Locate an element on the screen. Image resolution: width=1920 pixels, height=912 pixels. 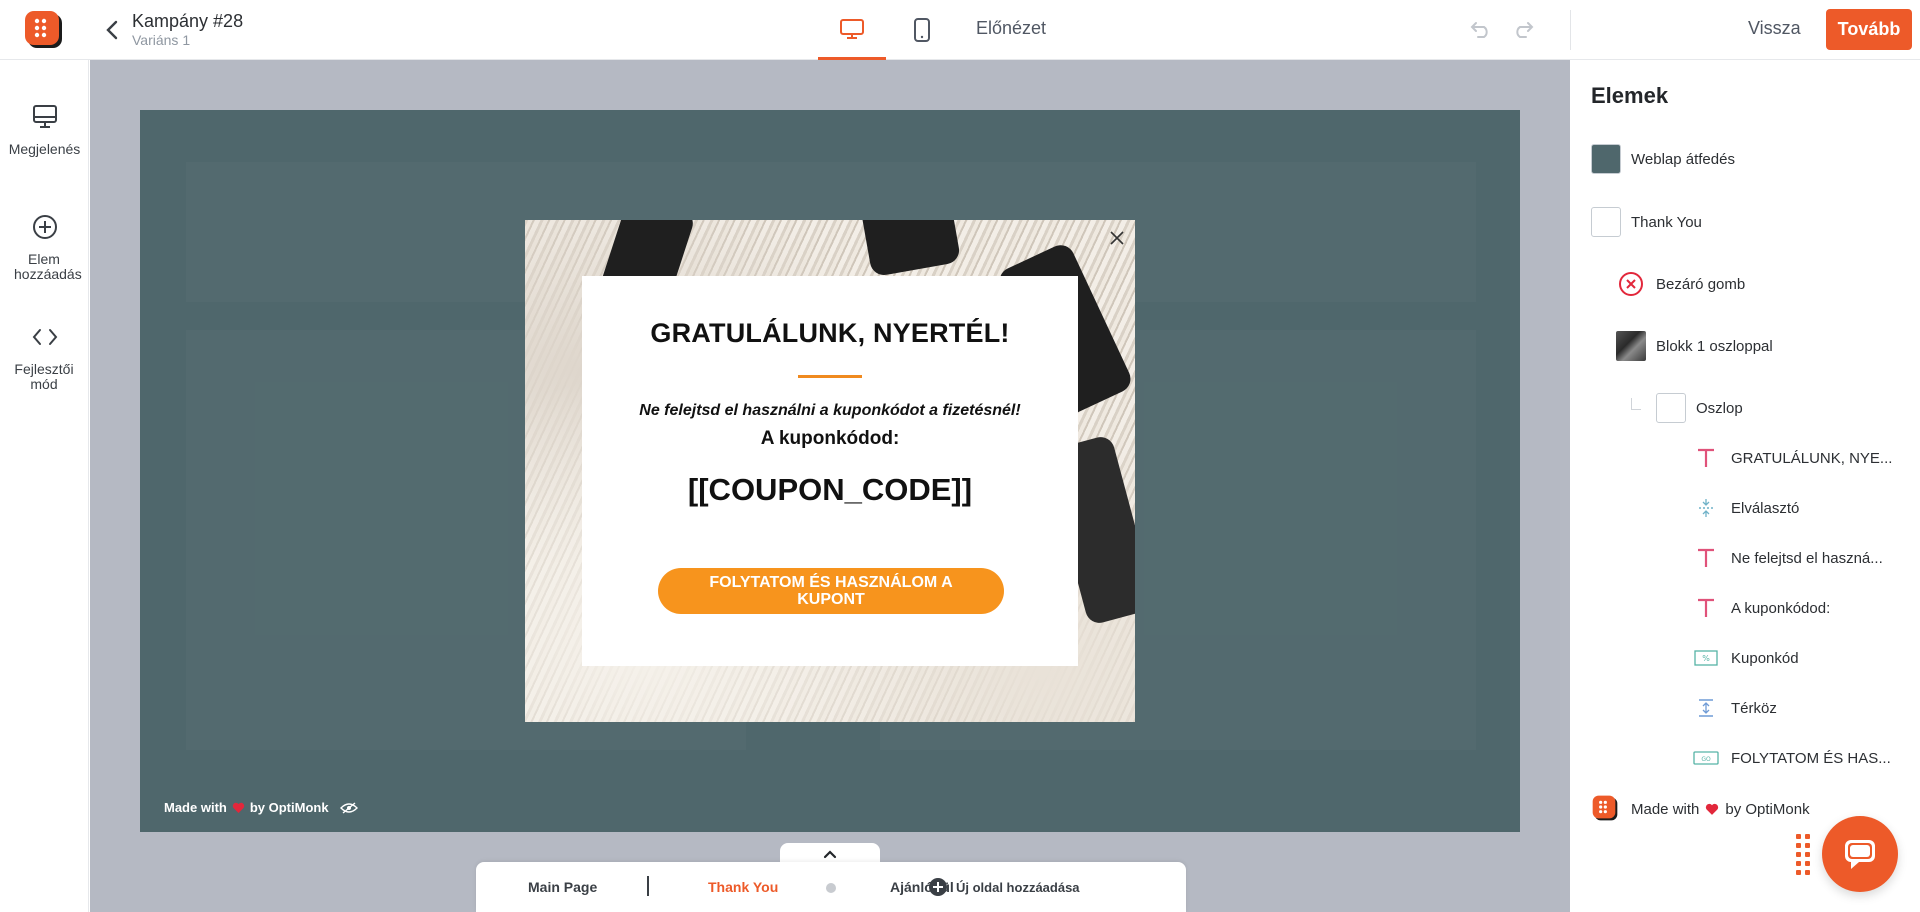
chat-icon is located at coordinates (1860, 854).